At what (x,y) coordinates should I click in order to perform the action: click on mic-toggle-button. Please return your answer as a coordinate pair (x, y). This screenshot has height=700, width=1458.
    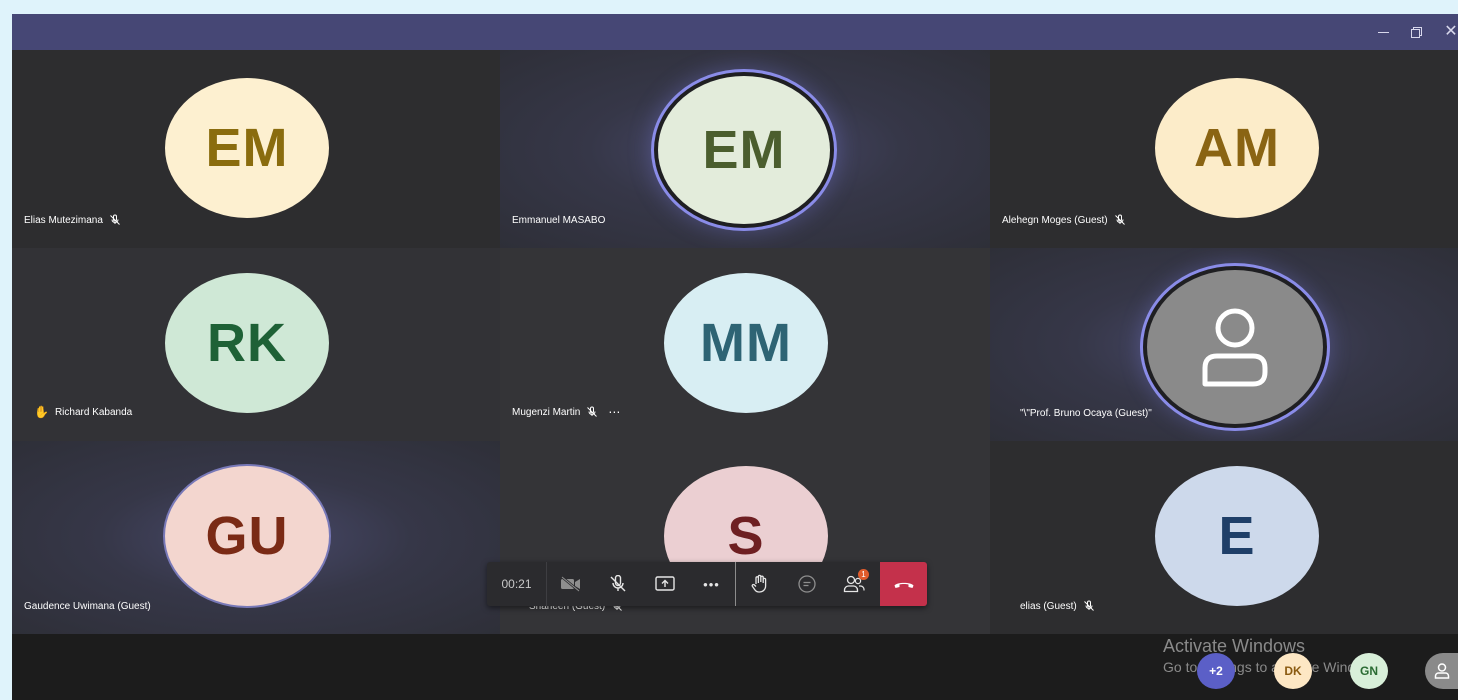
    Looking at the image, I should click on (617, 584).